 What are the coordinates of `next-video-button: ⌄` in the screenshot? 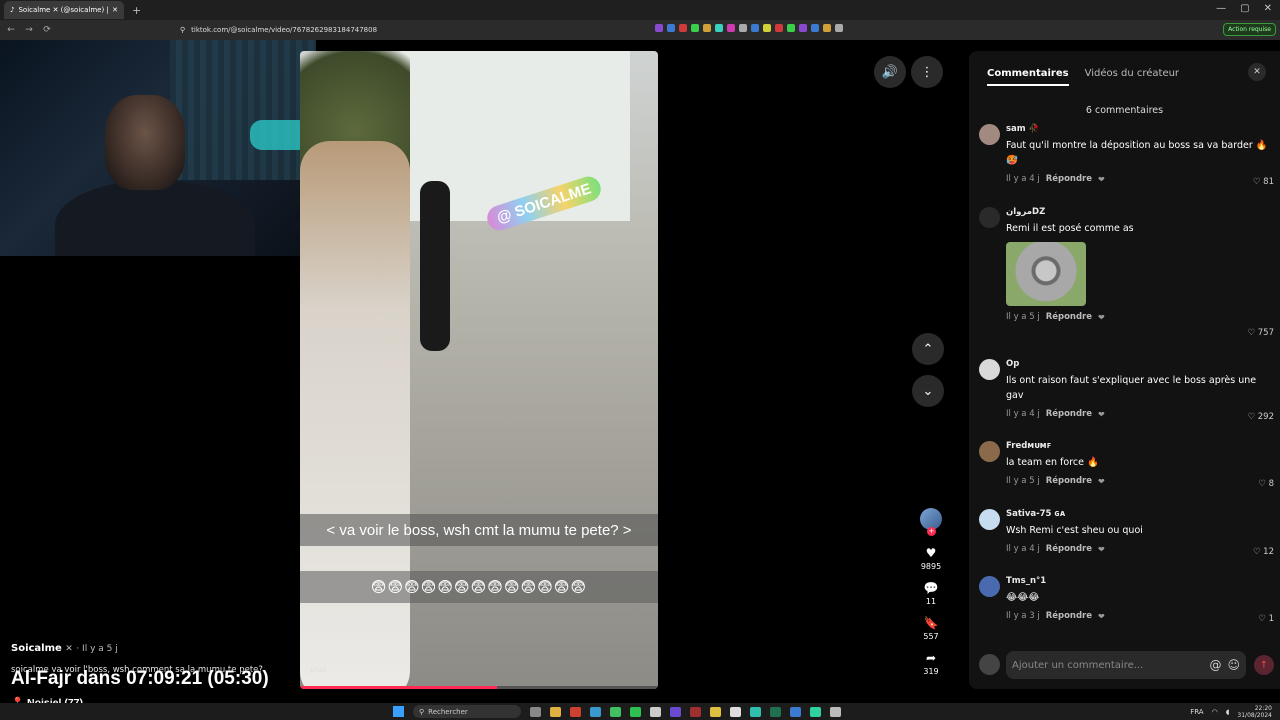 It's located at (928, 391).